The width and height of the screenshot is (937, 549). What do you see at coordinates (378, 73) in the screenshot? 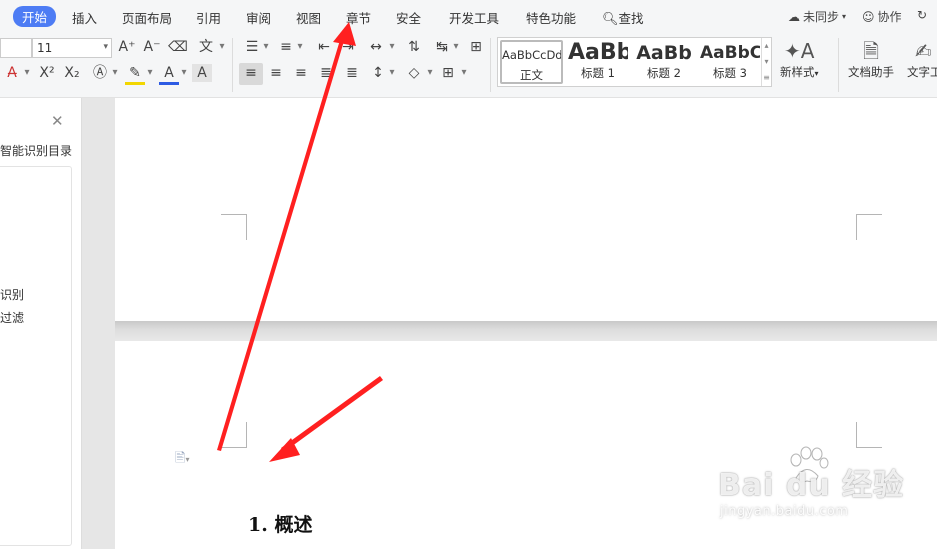
I see `line-spacing-icon: ↕` at bounding box center [378, 73].